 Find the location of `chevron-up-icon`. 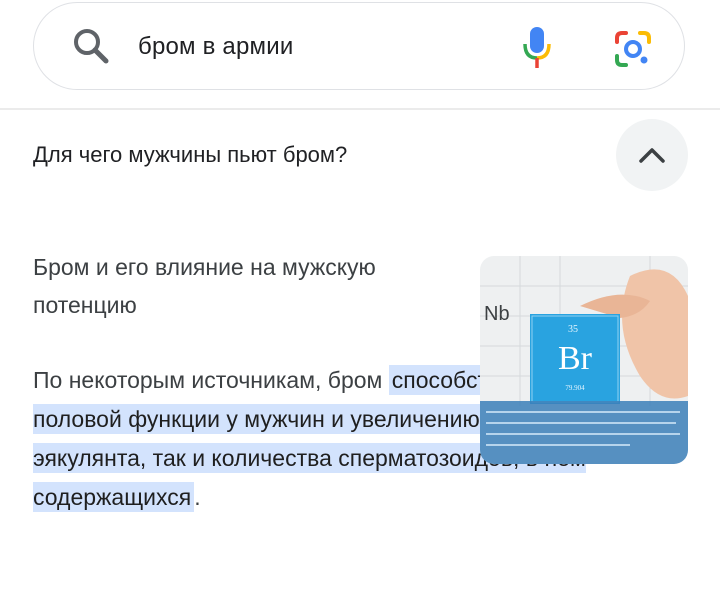

chevron-up-icon is located at coordinates (652, 155).